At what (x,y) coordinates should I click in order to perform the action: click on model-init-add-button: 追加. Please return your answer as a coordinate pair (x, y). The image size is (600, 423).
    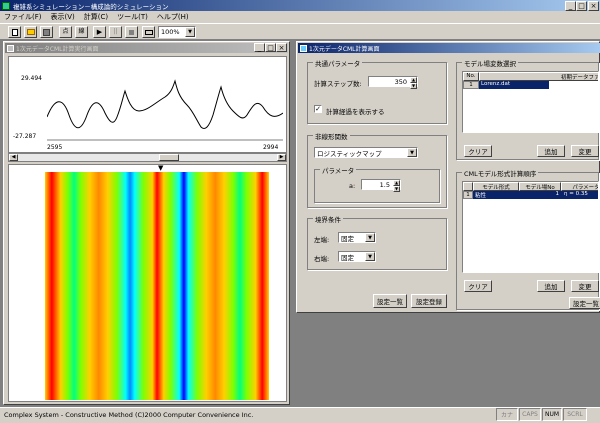
    Looking at the image, I should click on (551, 151).